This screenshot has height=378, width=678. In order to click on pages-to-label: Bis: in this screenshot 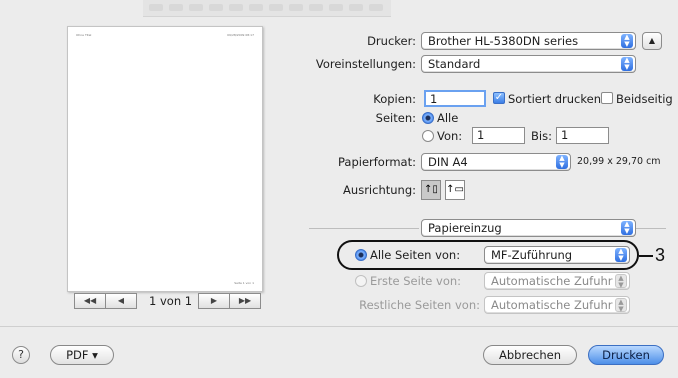, I will do `click(541, 136)`.